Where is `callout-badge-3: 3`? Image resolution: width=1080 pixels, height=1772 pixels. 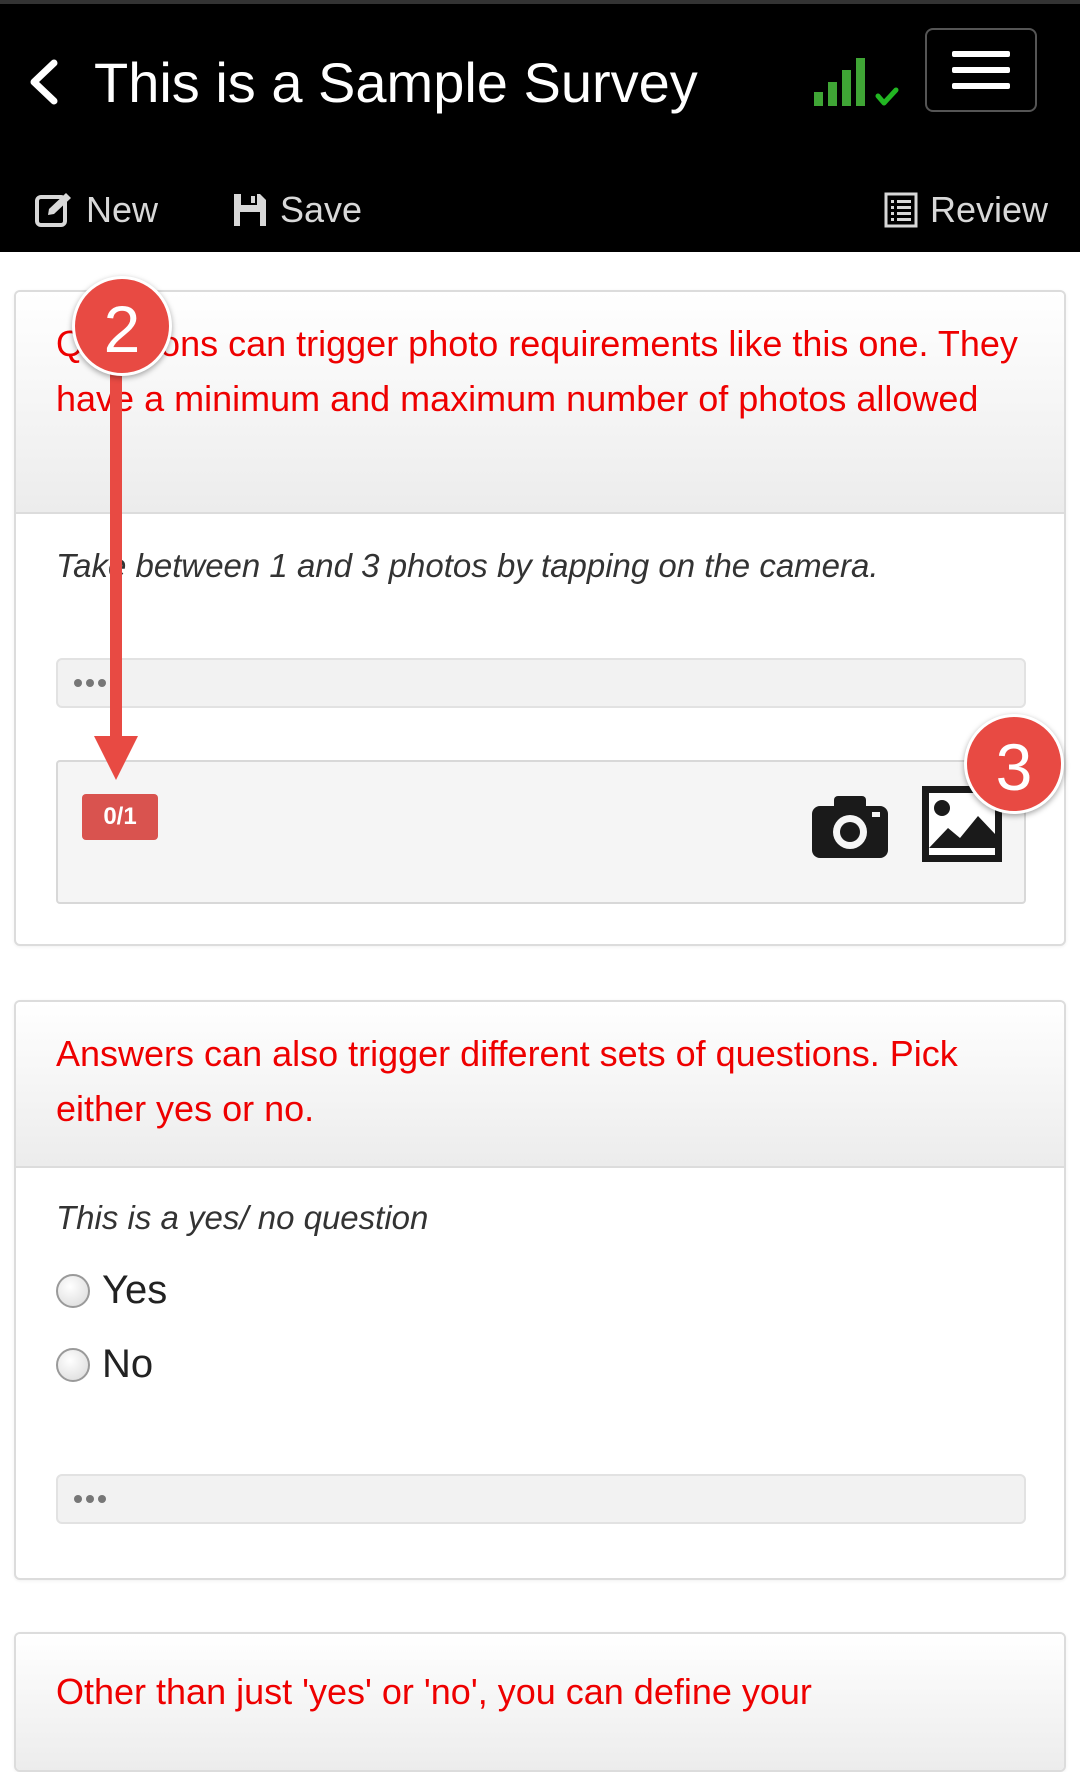 callout-badge-3: 3 is located at coordinates (1014, 764).